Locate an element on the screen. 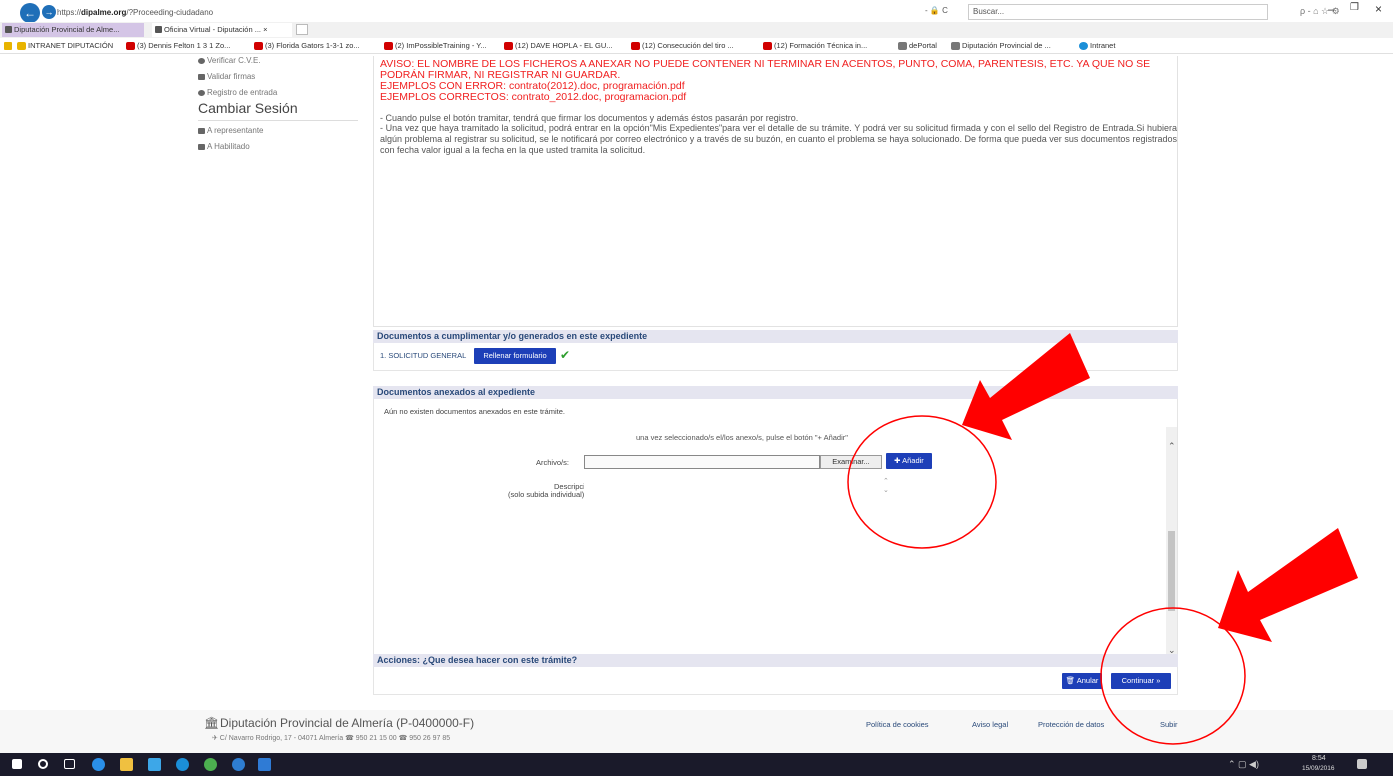 The height and width of the screenshot is (776, 1393). task-view-icon is located at coordinates (69, 764).